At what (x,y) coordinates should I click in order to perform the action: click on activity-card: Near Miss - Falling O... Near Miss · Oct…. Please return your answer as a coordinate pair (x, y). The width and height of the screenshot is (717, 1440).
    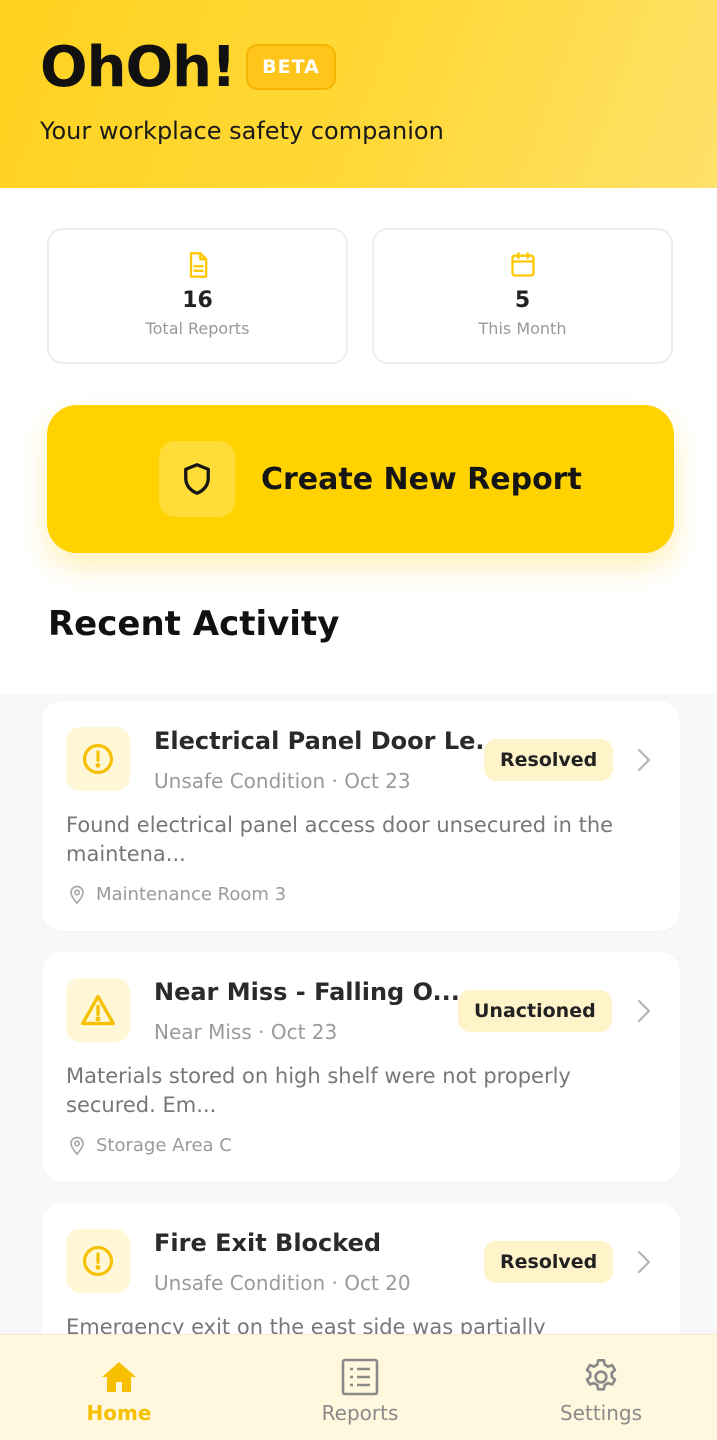
    Looking at the image, I should click on (361, 1067).